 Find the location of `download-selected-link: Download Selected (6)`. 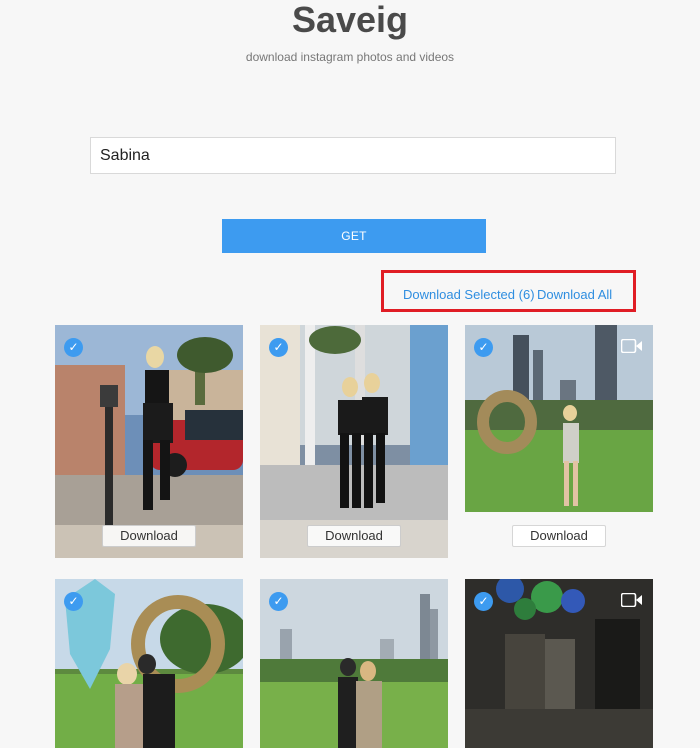

download-selected-link: Download Selected (6) is located at coordinates (469, 294).